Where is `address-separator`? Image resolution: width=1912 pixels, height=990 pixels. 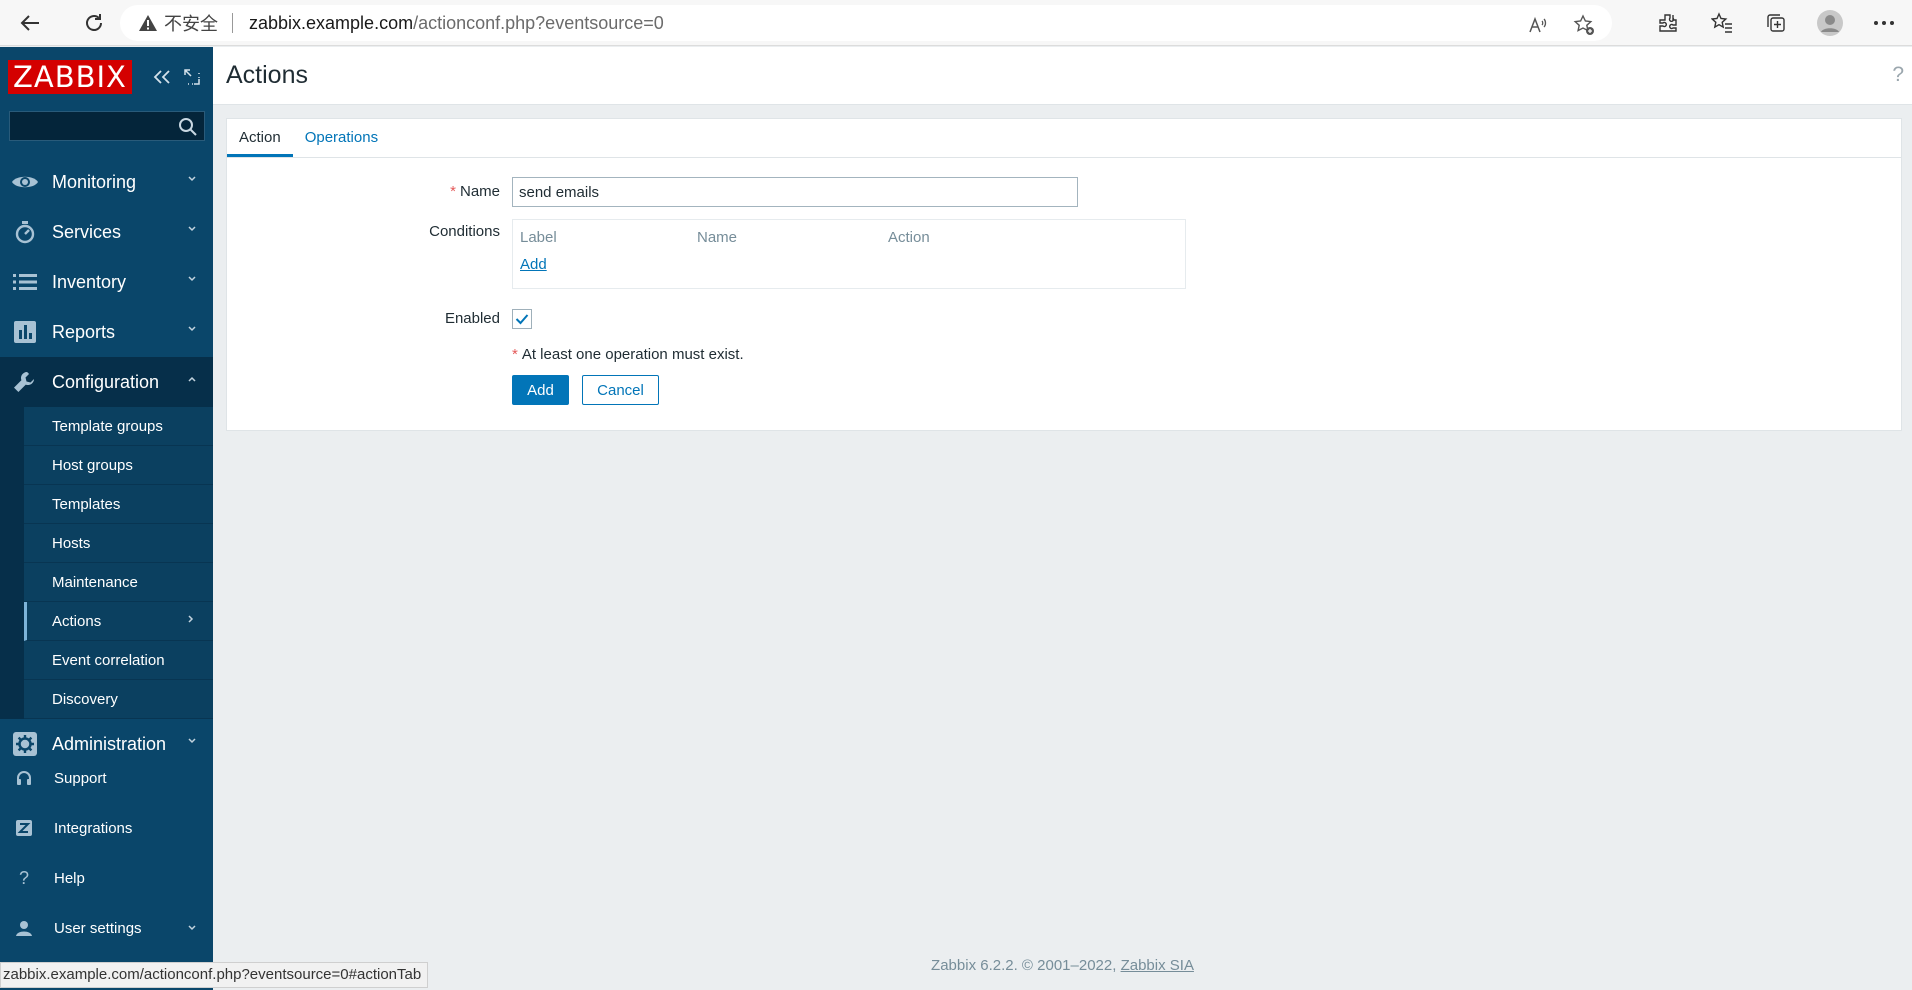
address-separator is located at coordinates (232, 23).